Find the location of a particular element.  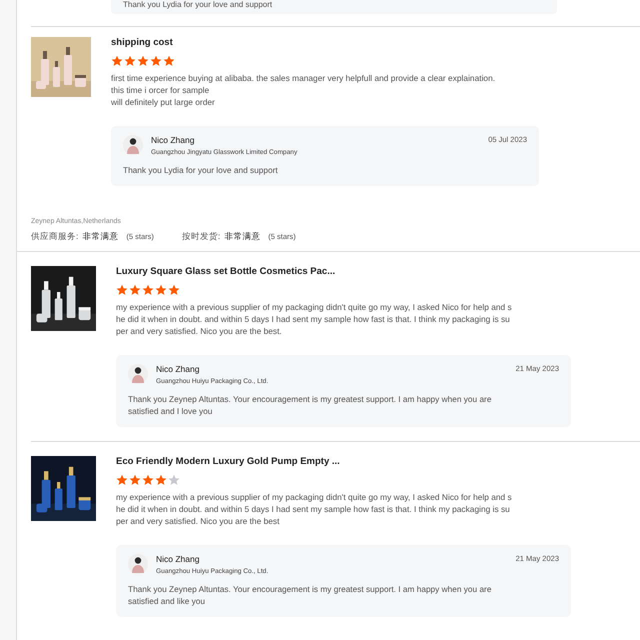

reply-text: Thank you Zeynep Altuntas. Your encouragement is my greatest support. I am happy when you are satisfied and I love you is located at coordinates (310, 405).